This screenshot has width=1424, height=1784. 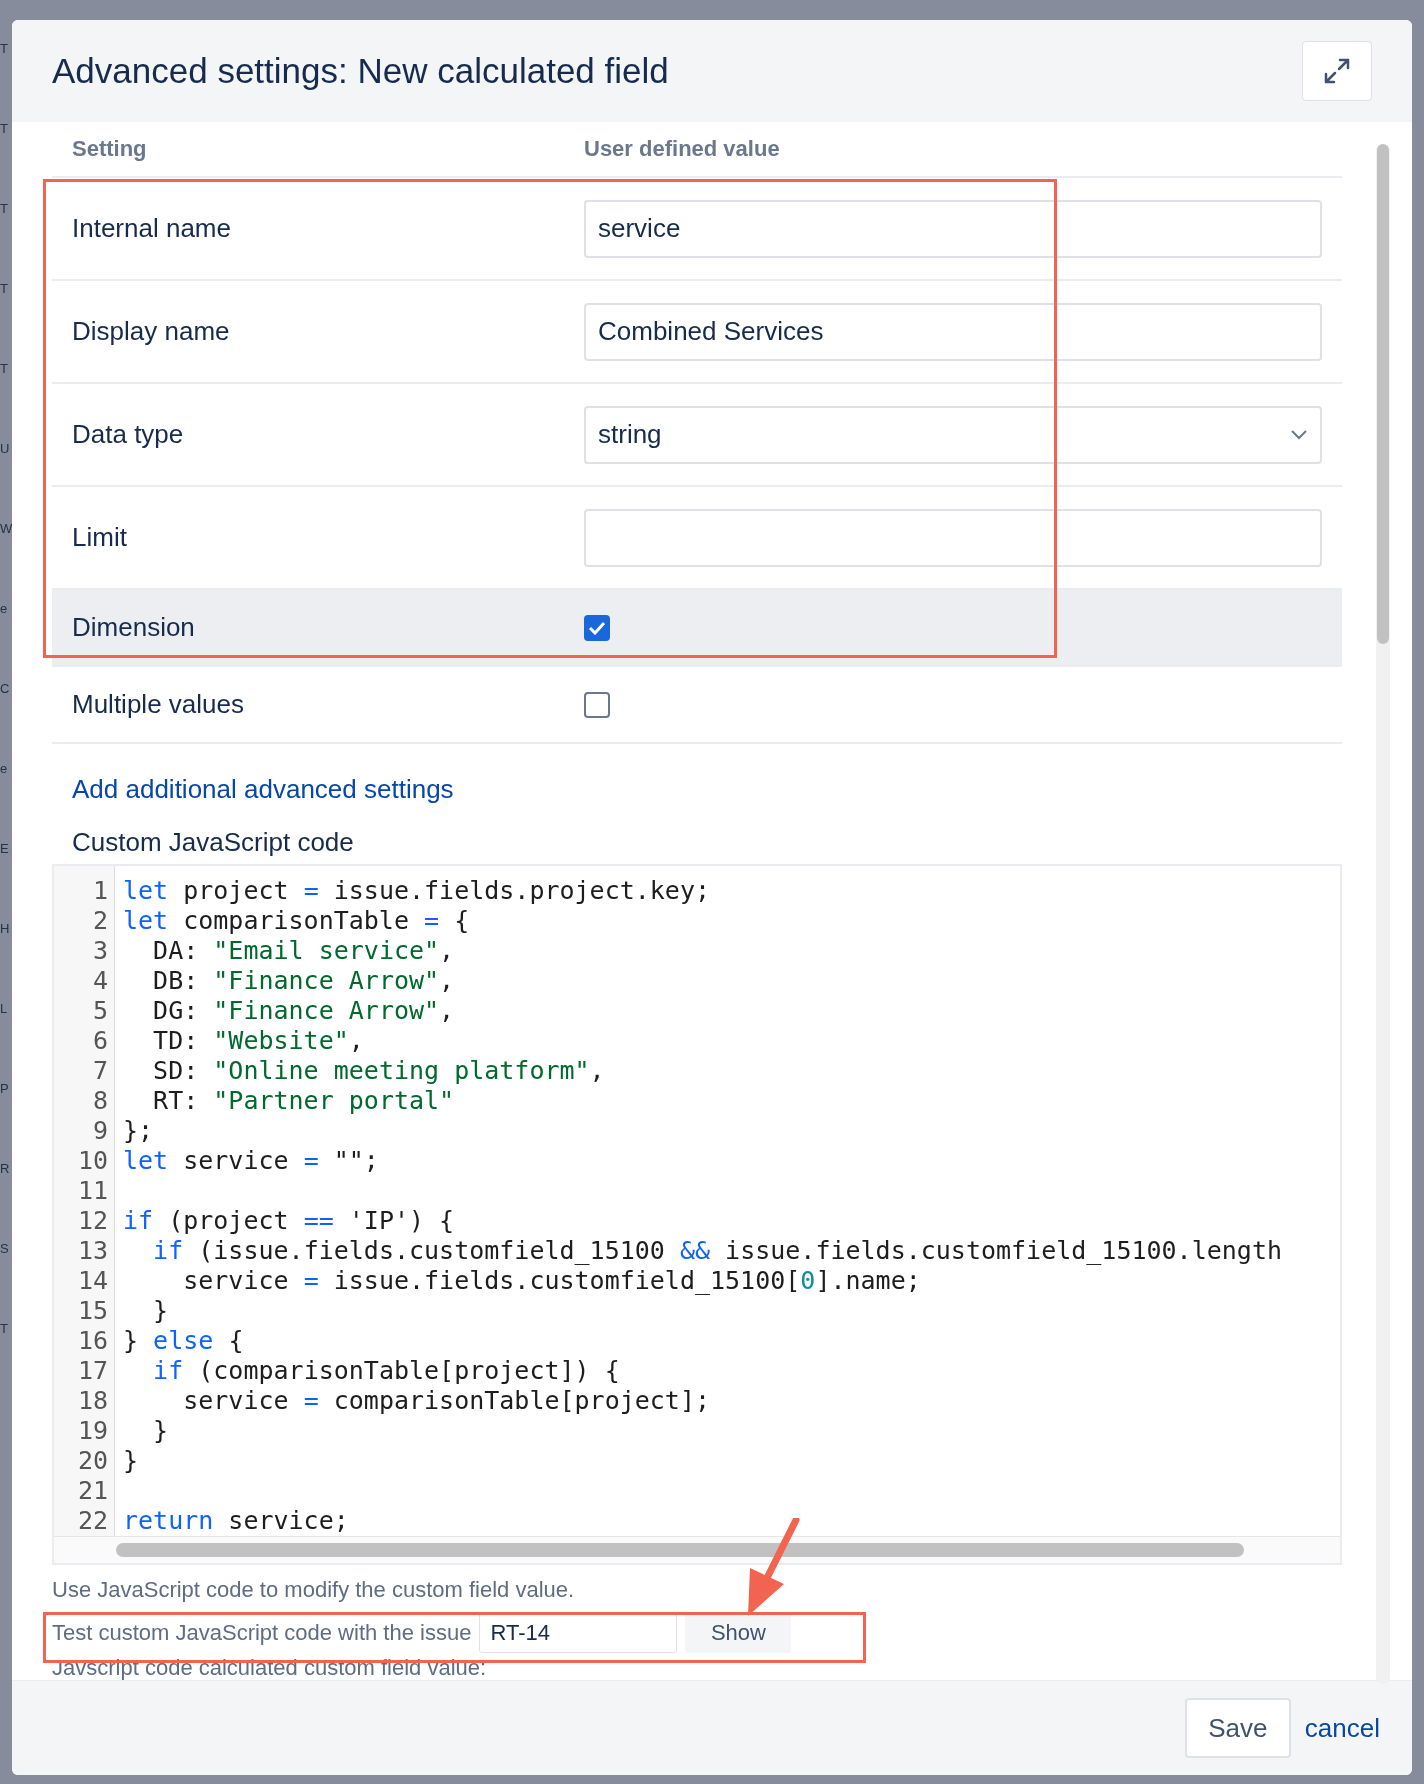 I want to click on line-number: 16, so click(x=93, y=1341).